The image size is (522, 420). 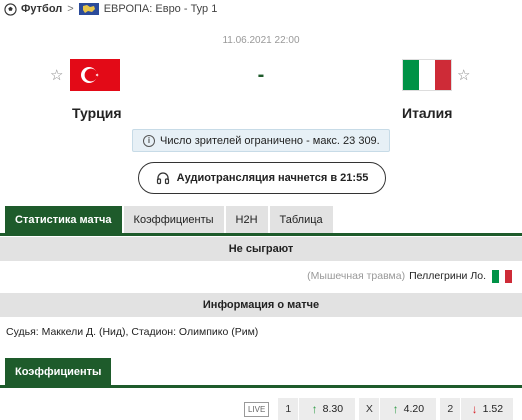 I want to click on europe-map-icon, so click(x=88, y=9).